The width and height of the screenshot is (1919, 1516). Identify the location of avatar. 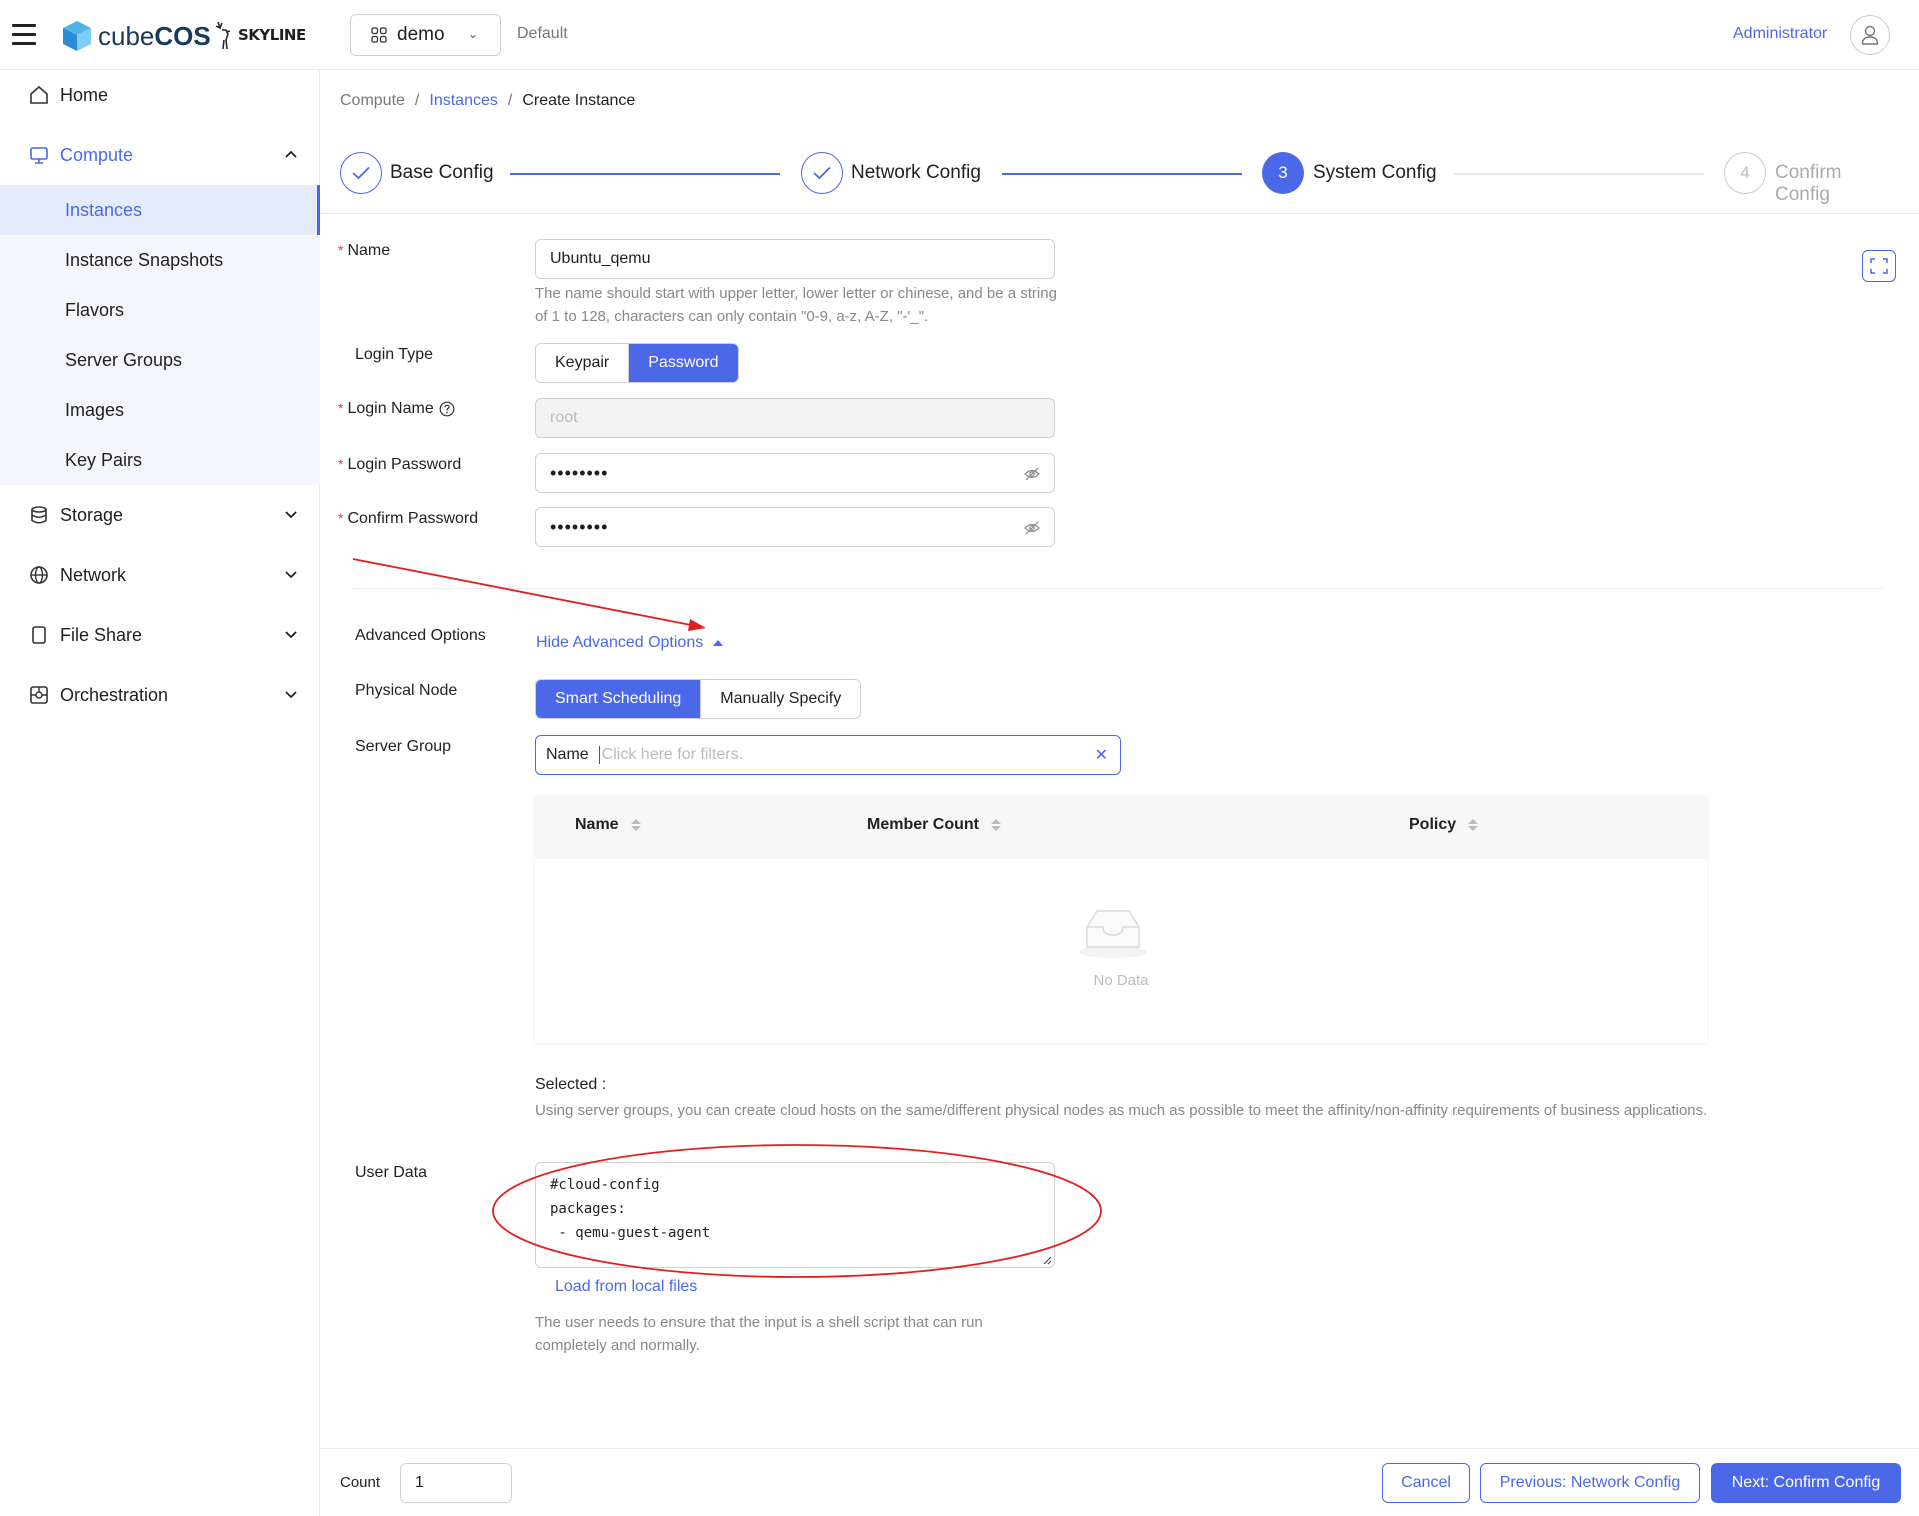
(1870, 35).